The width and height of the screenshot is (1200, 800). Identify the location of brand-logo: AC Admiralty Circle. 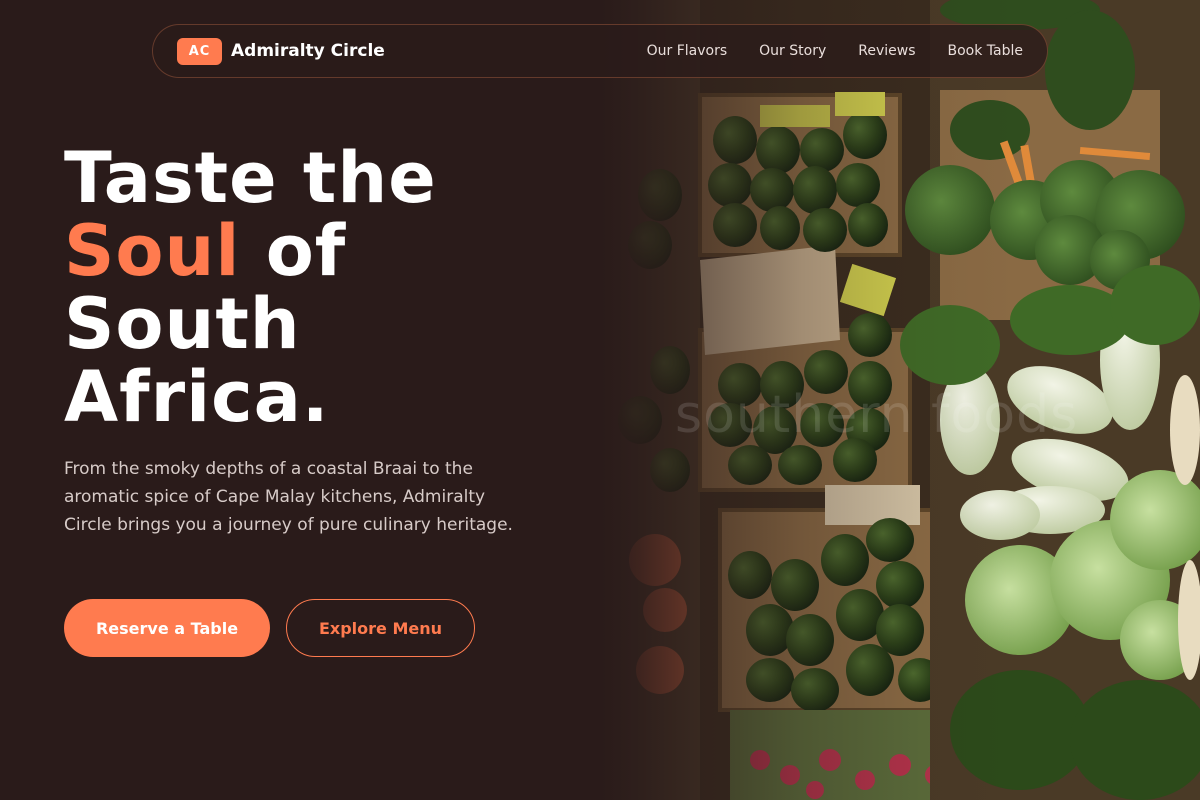
(281, 51).